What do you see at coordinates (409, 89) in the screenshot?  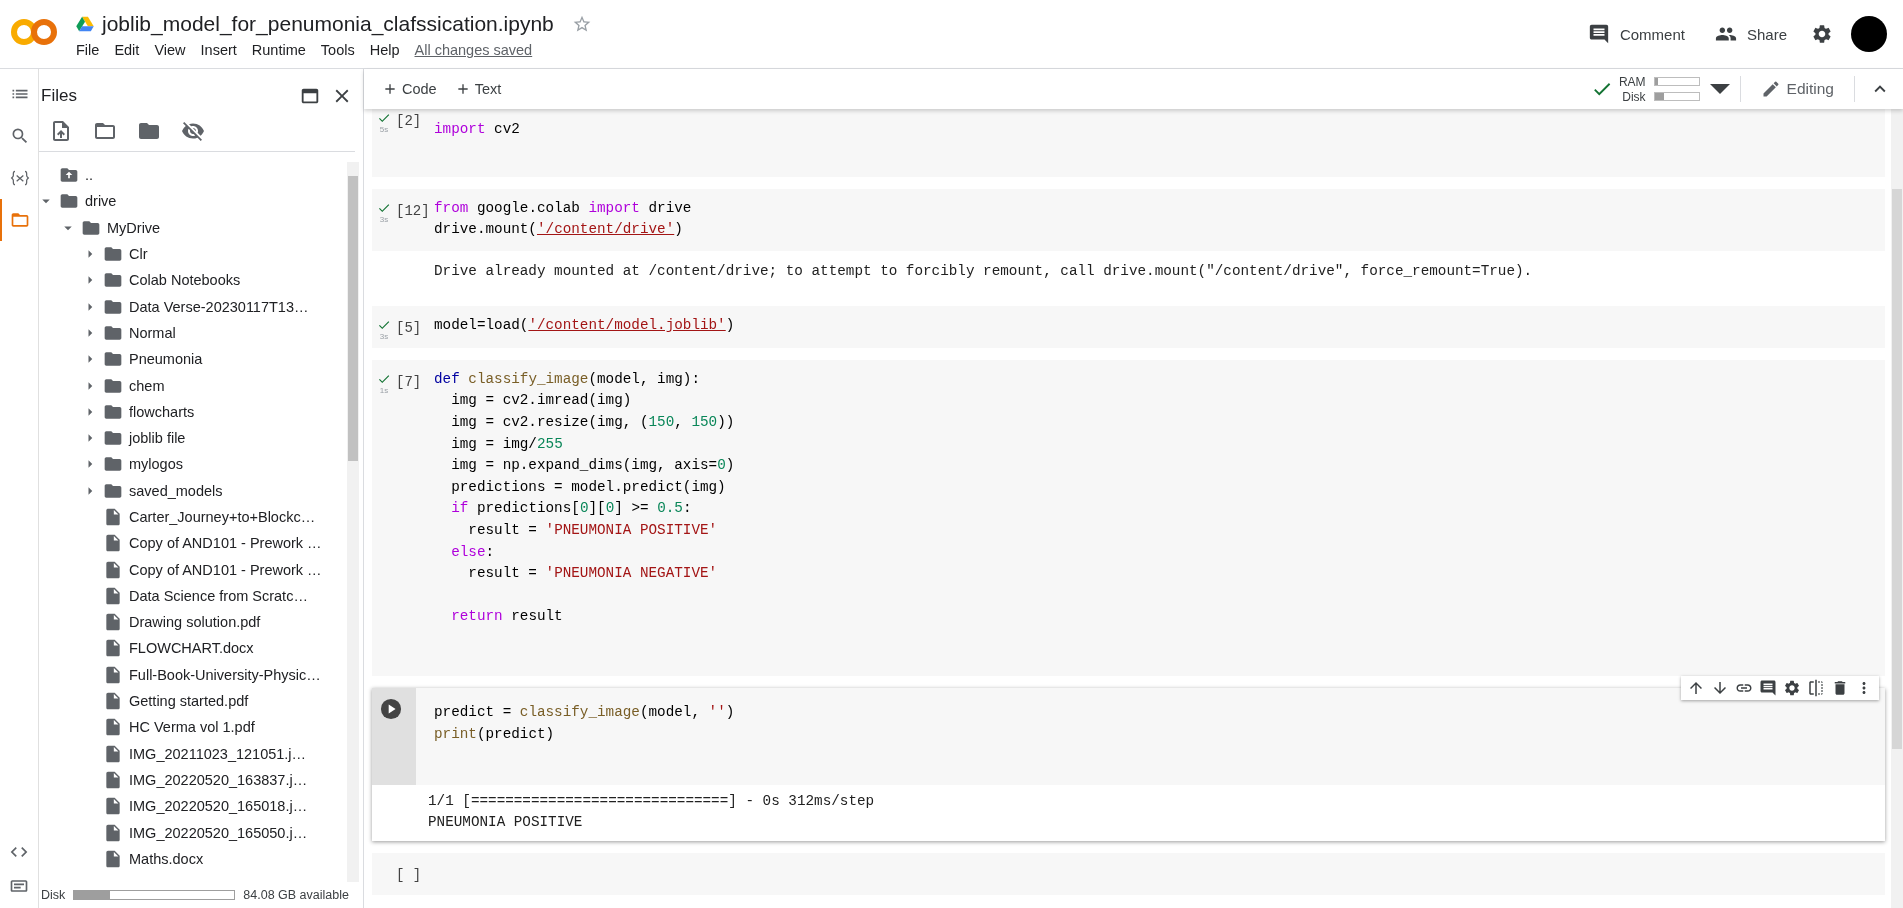 I see `add-code-button: Code` at bounding box center [409, 89].